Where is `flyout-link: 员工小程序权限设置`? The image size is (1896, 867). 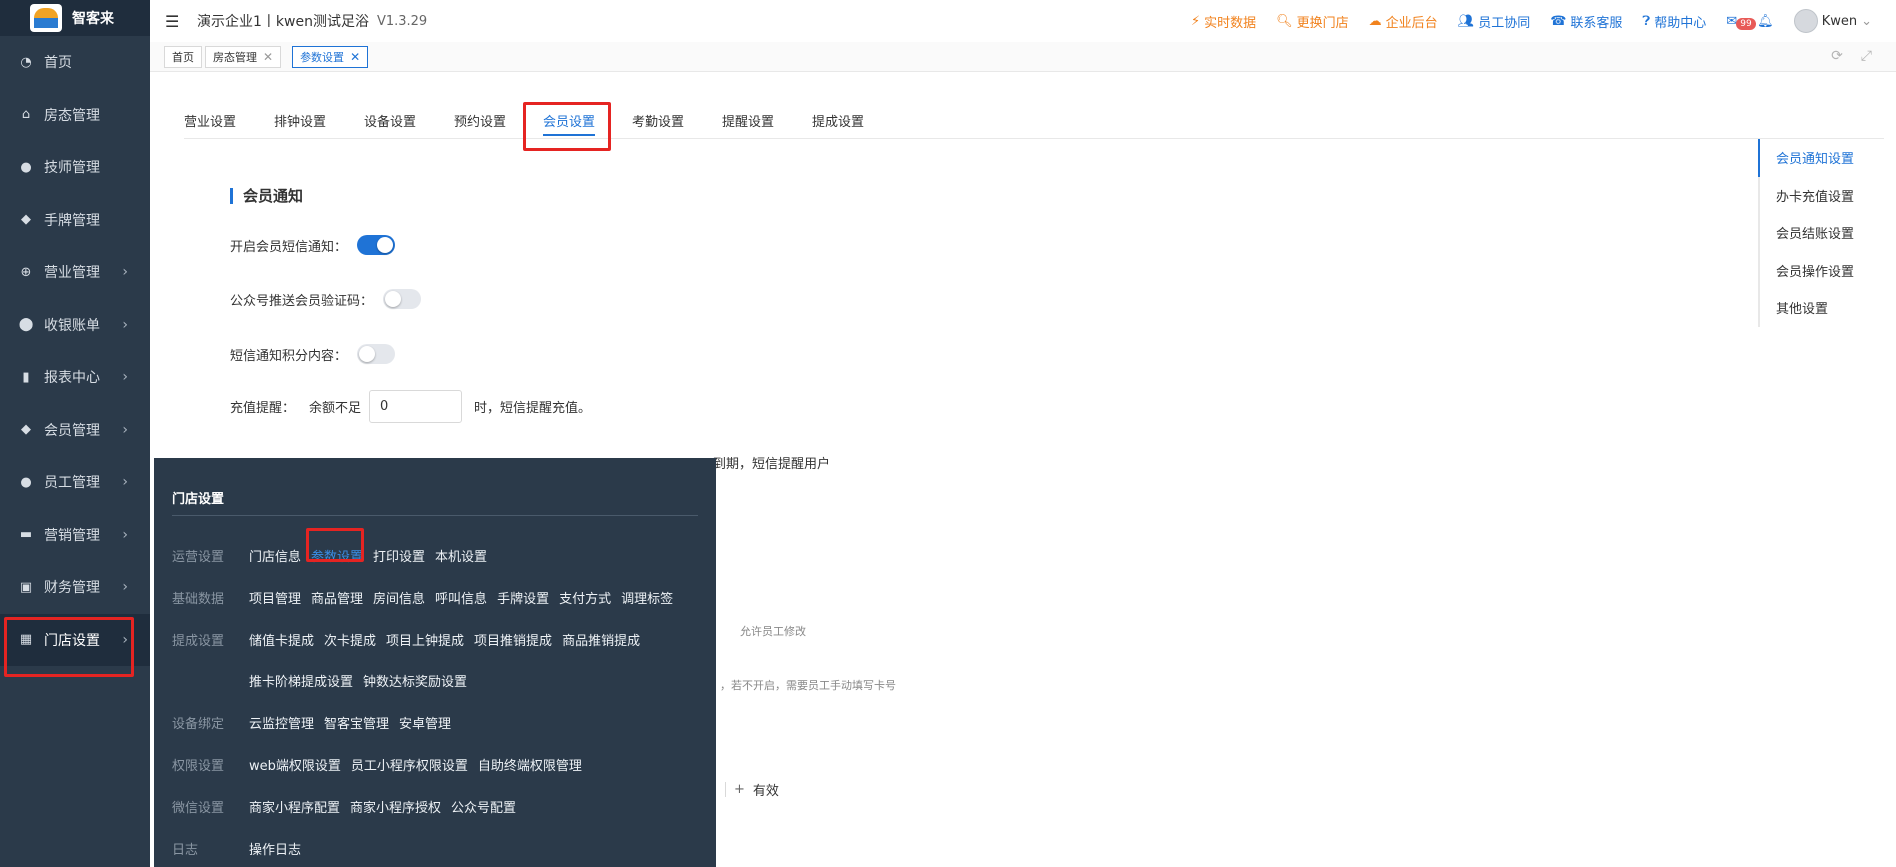 flyout-link: 员工小程序权限设置 is located at coordinates (409, 764).